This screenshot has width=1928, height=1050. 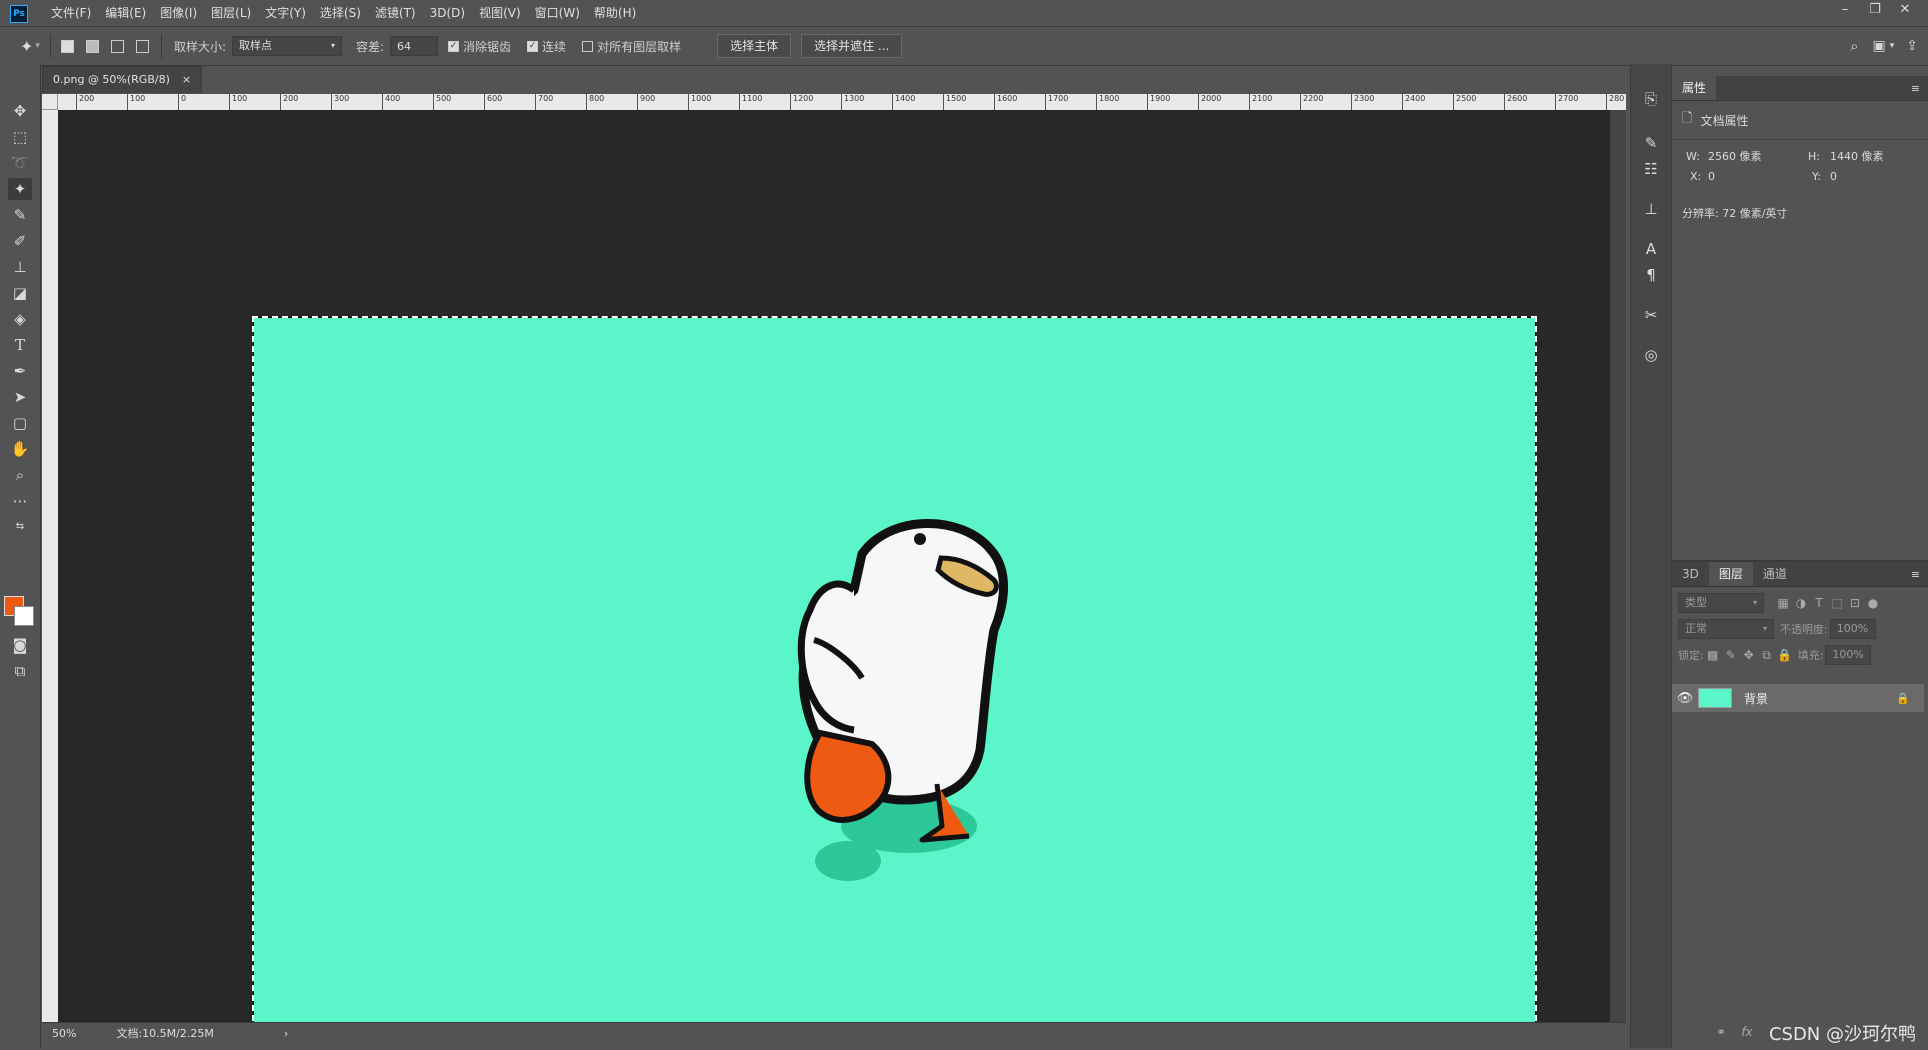 I want to click on history-icon: ⎘, so click(x=1651, y=99).